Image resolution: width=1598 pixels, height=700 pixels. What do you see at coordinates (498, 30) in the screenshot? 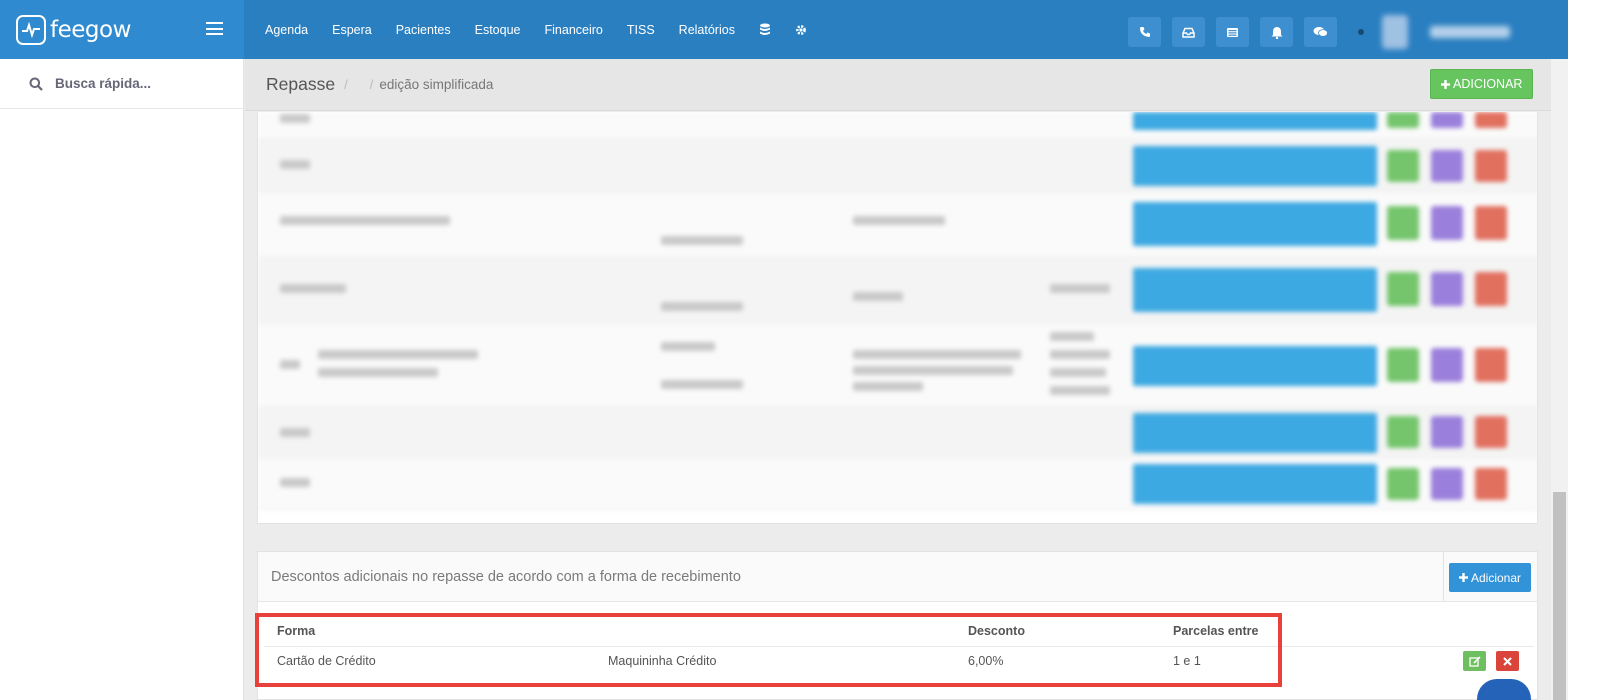
I see `nav-estoque: Estoque` at bounding box center [498, 30].